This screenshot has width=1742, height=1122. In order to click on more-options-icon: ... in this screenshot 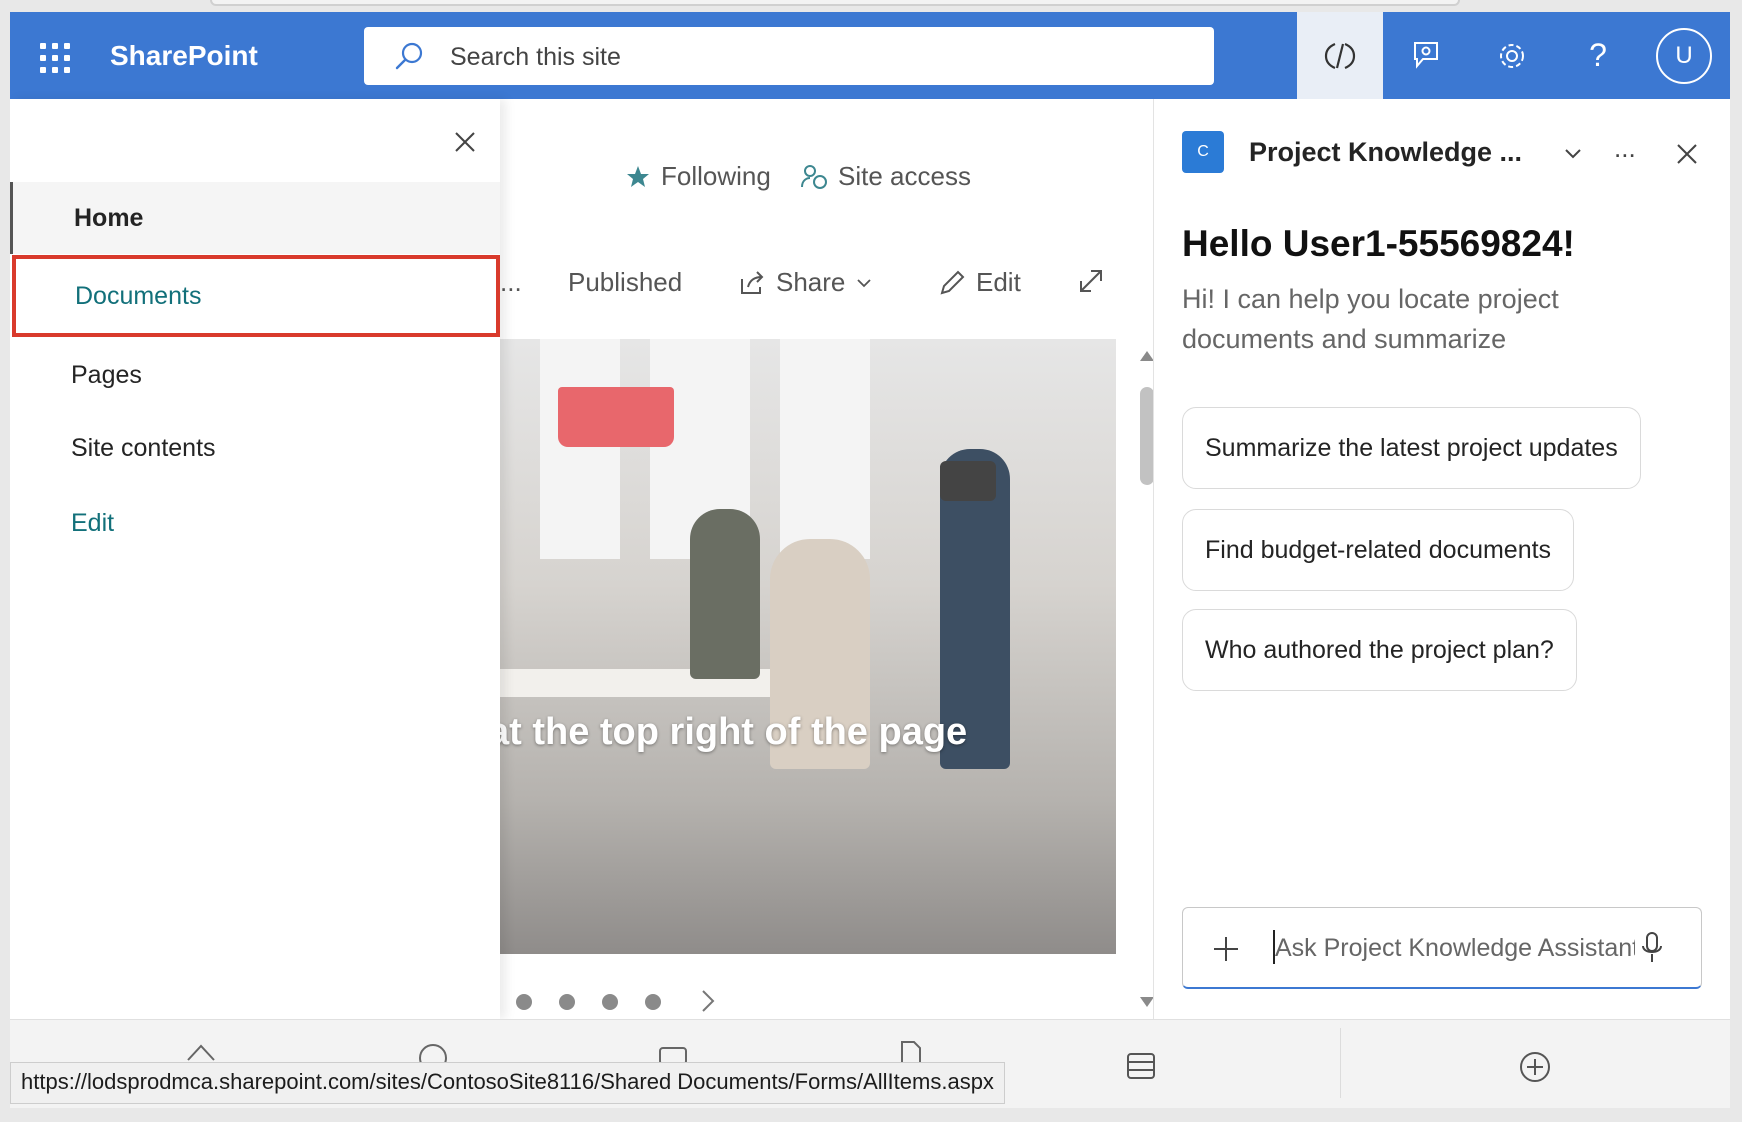, I will do `click(1625, 148)`.